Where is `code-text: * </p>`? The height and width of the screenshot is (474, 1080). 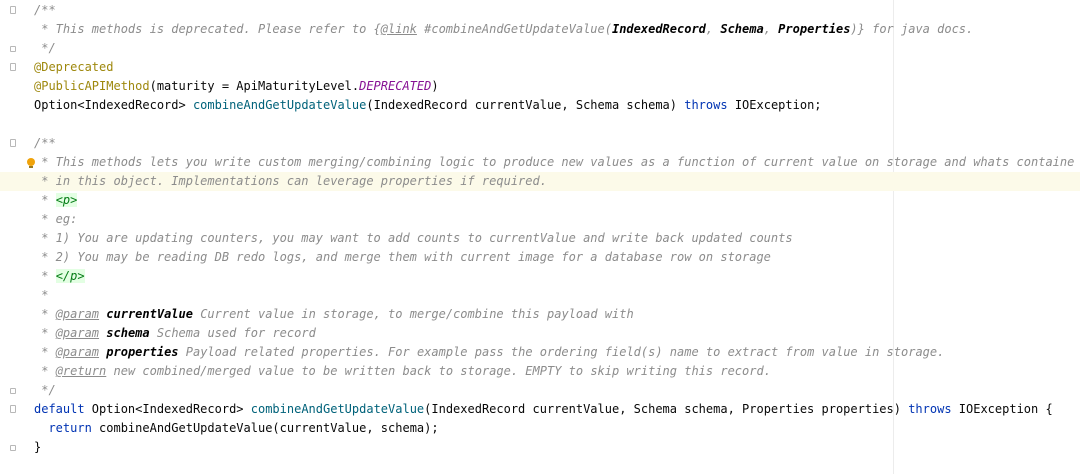
code-text: * </p> is located at coordinates (59, 276).